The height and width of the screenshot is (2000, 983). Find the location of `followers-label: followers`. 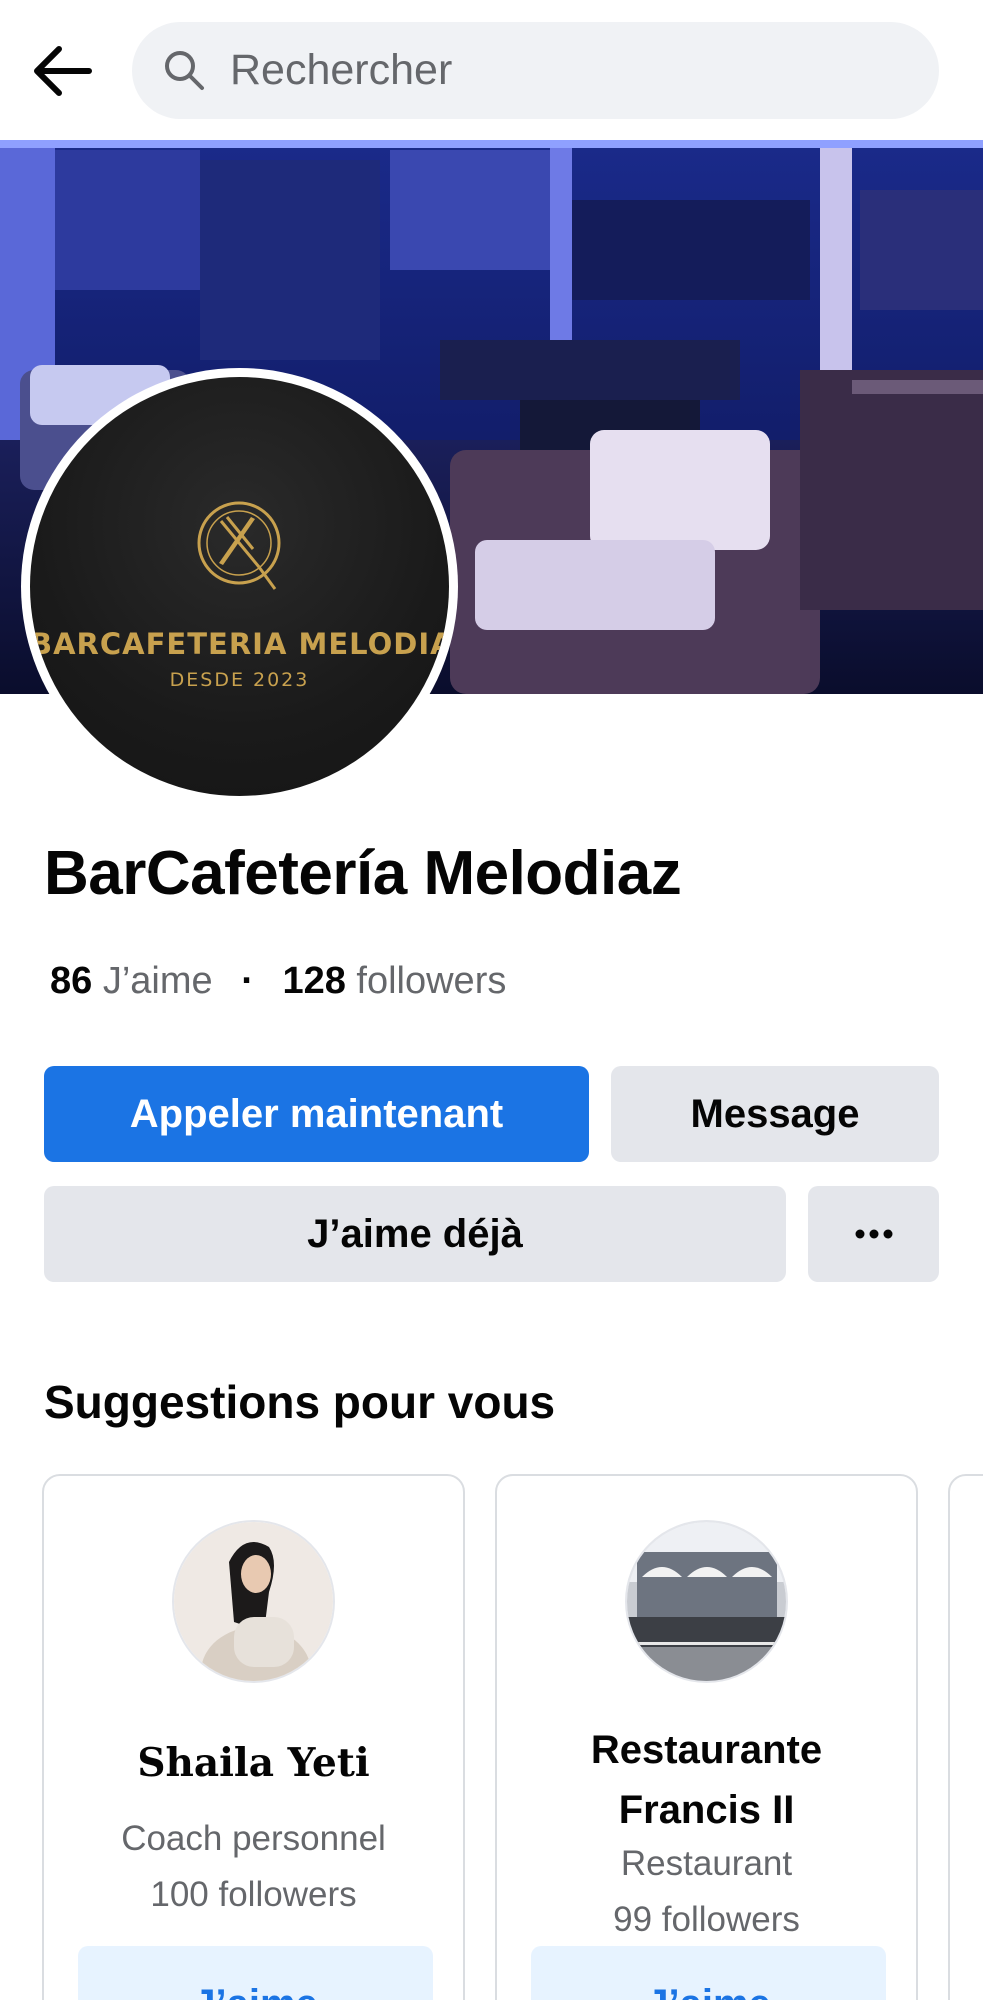

followers-label: followers is located at coordinates (431, 981).